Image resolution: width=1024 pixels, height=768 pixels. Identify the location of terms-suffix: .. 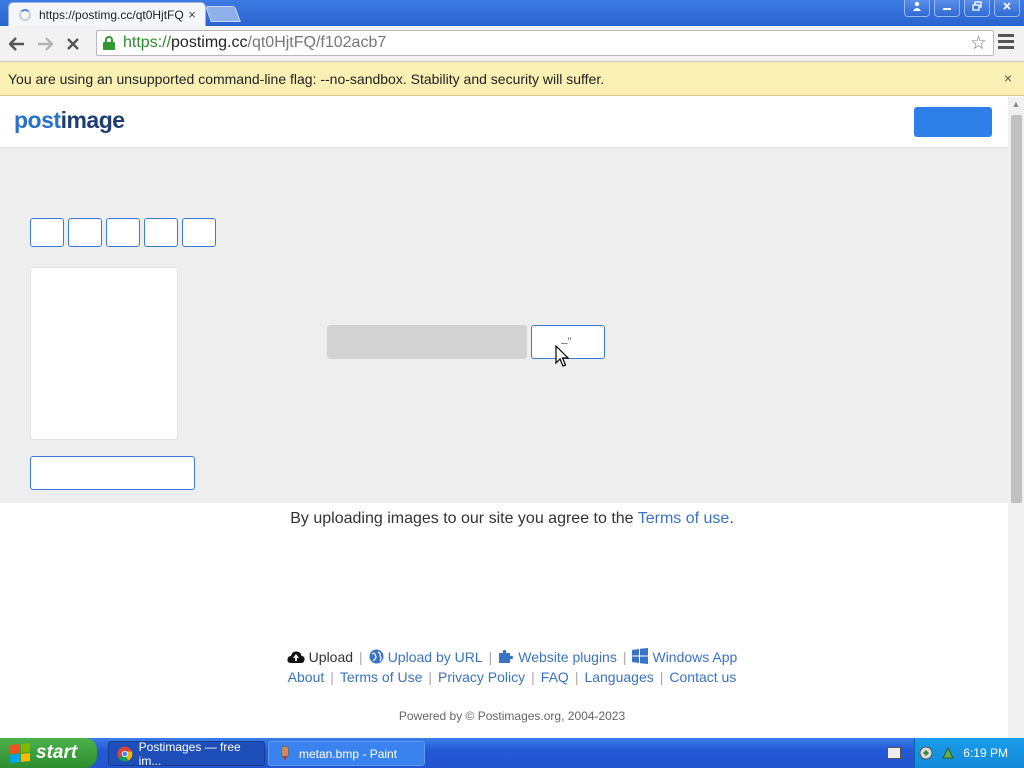
(731, 518).